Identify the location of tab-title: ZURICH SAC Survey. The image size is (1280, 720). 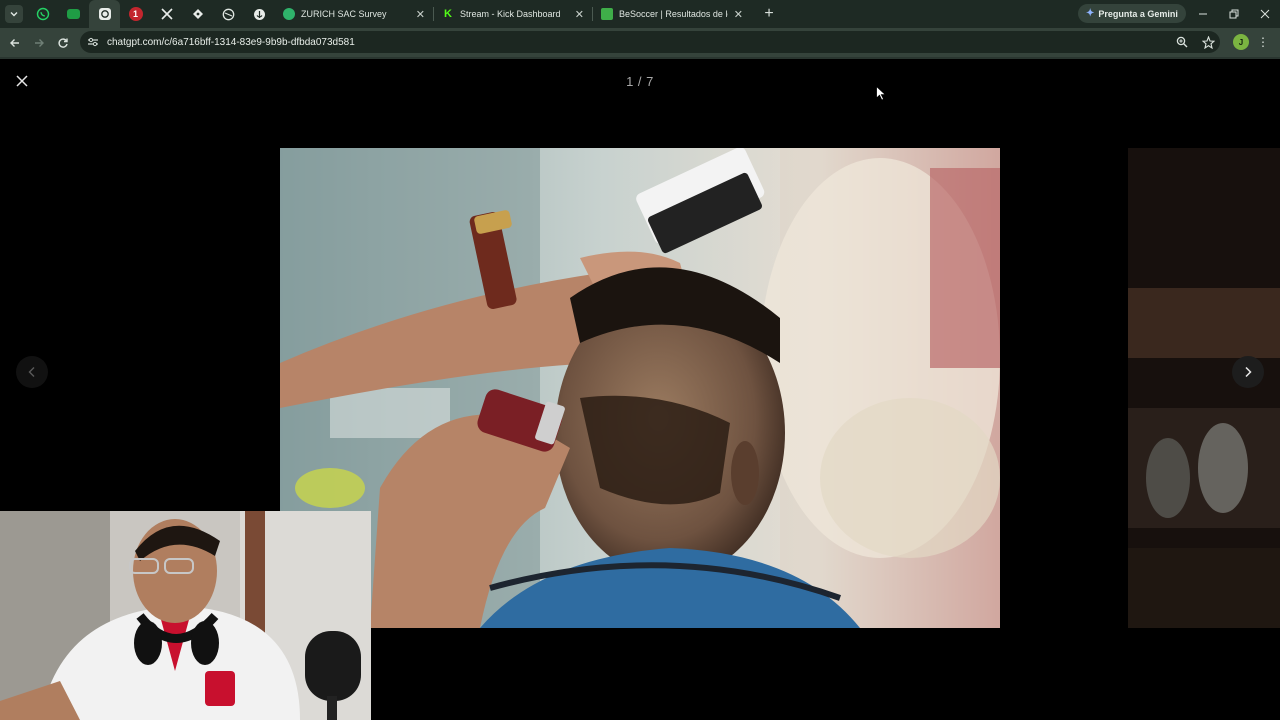
(344, 14).